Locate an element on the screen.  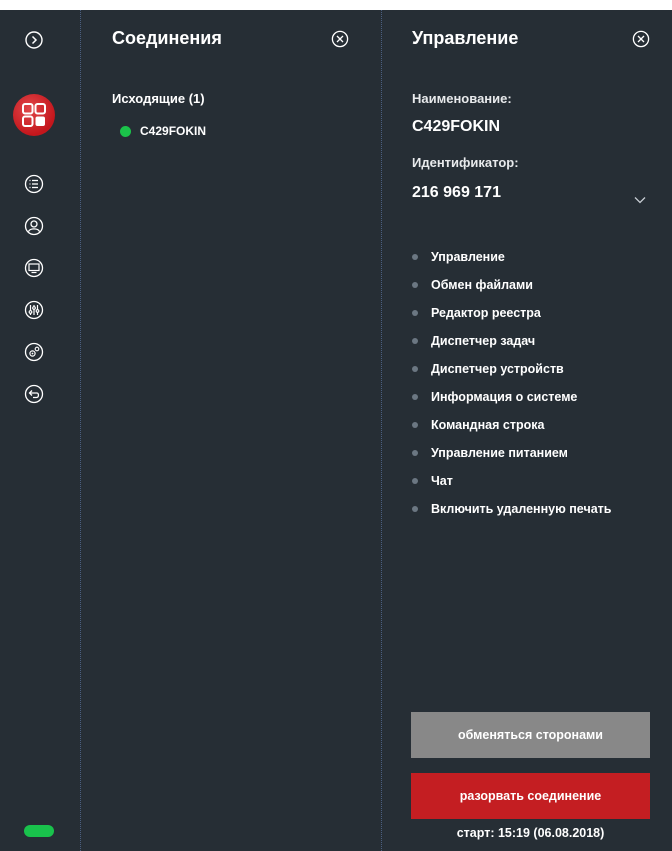
id-label: Идентификатор: is located at coordinates (465, 162).